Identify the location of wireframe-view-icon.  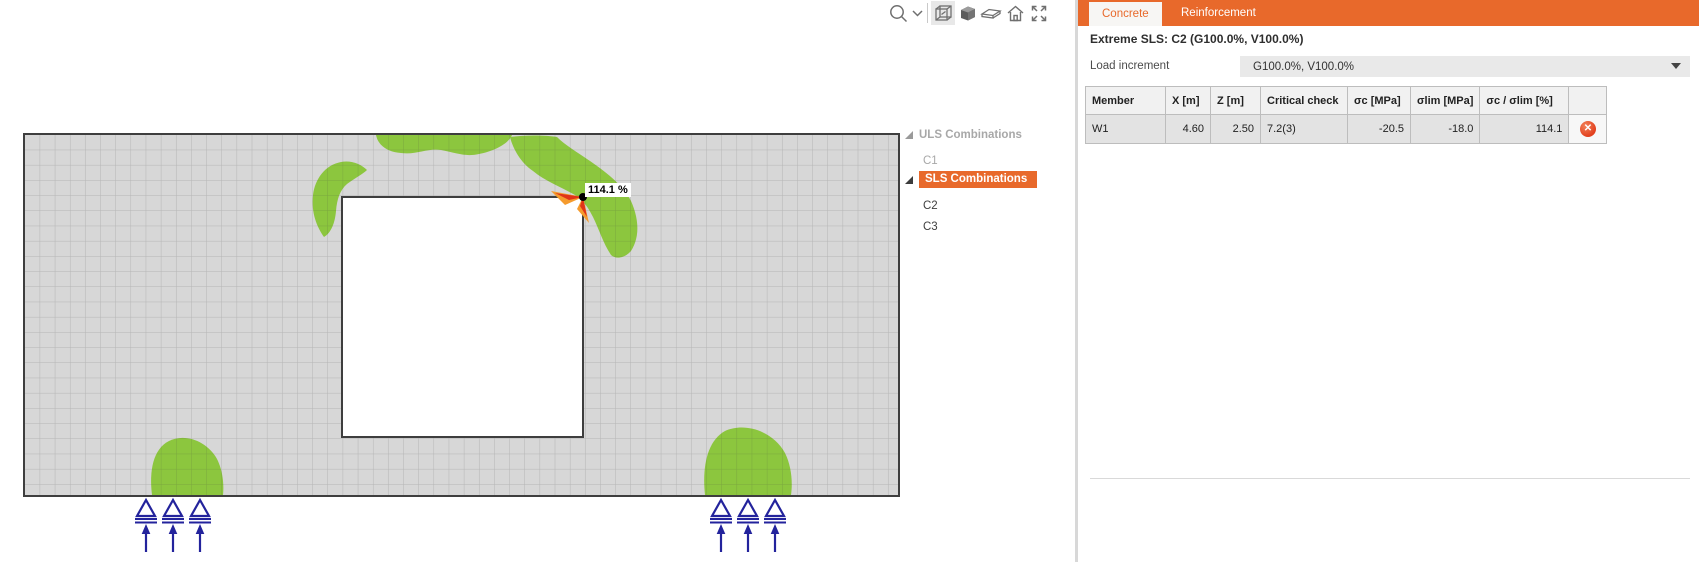
(943, 13).